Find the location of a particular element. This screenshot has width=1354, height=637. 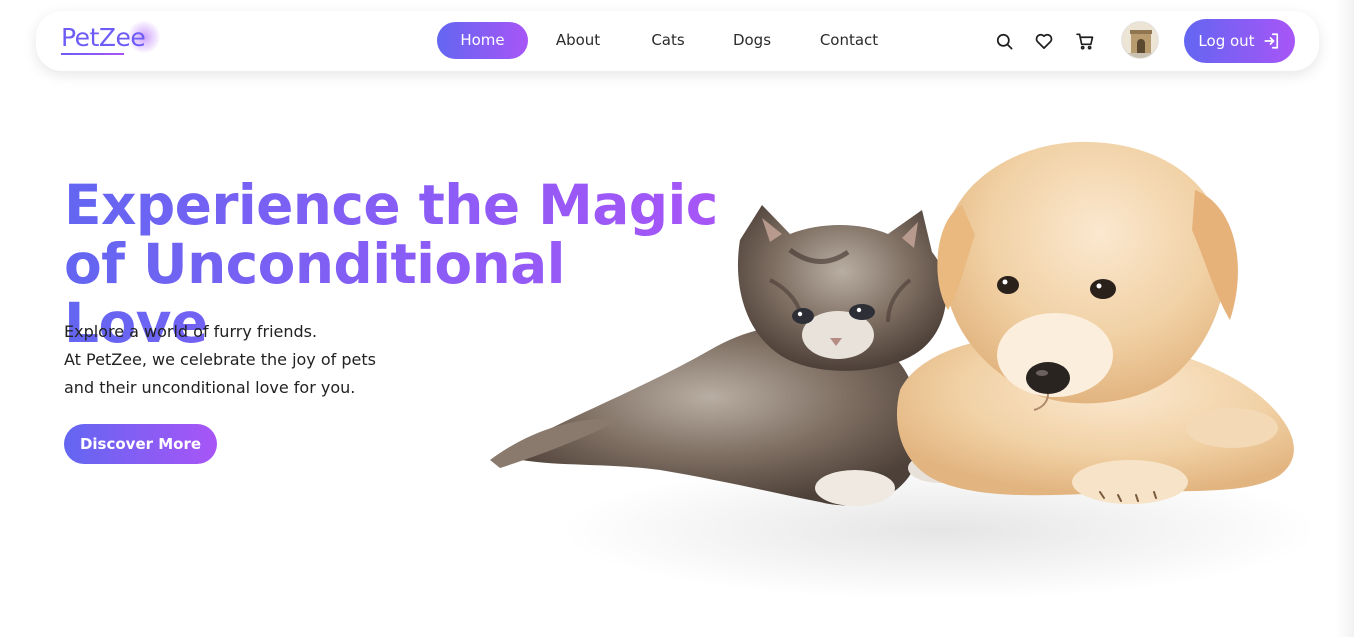

heart-icon is located at coordinates (1044, 41).